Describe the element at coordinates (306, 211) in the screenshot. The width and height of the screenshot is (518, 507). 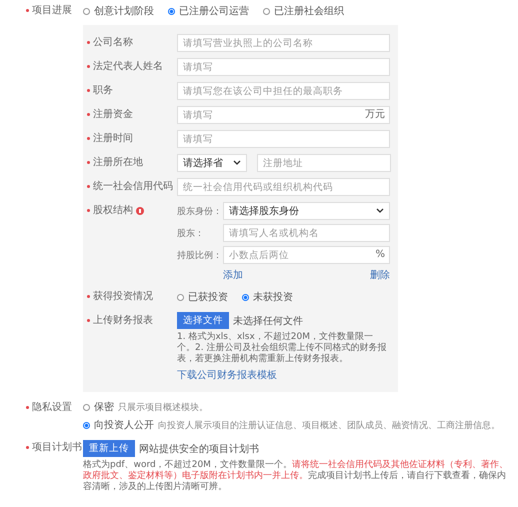
I see `shareholder-select: 请选择股东身份` at that location.